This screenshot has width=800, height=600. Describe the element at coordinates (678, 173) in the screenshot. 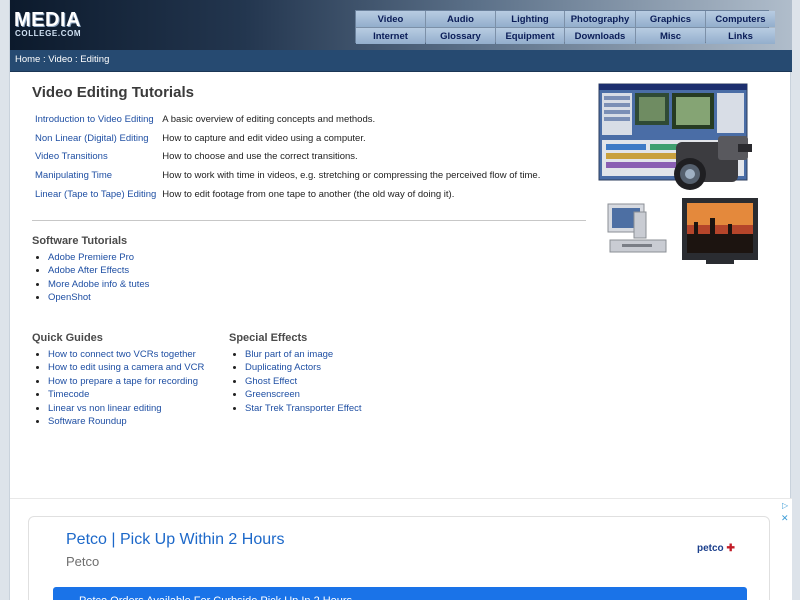

I see `editing-equipment-illustration` at that location.